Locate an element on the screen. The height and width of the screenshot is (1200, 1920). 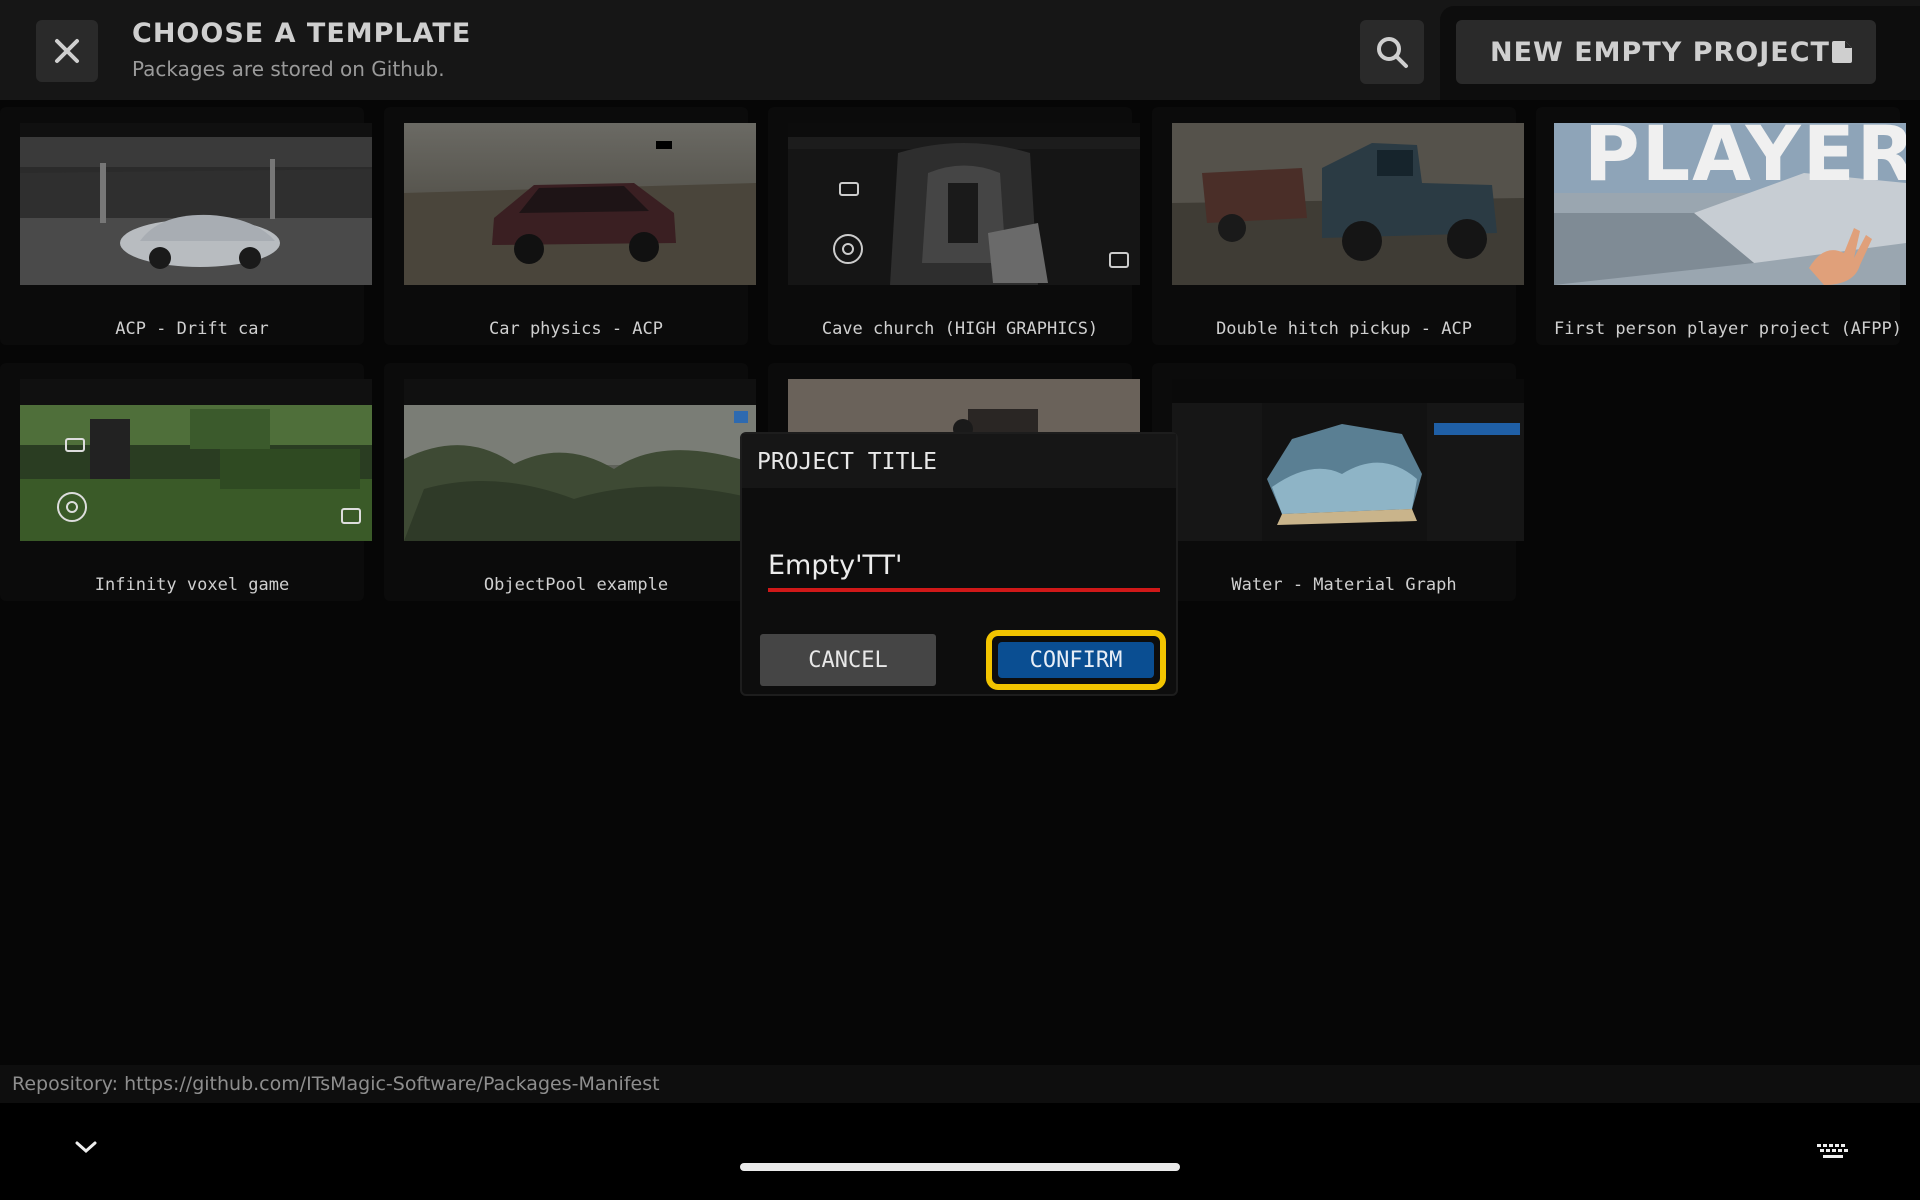
confirm-focus-highlight: CONFIRM is located at coordinates (1076, 660).